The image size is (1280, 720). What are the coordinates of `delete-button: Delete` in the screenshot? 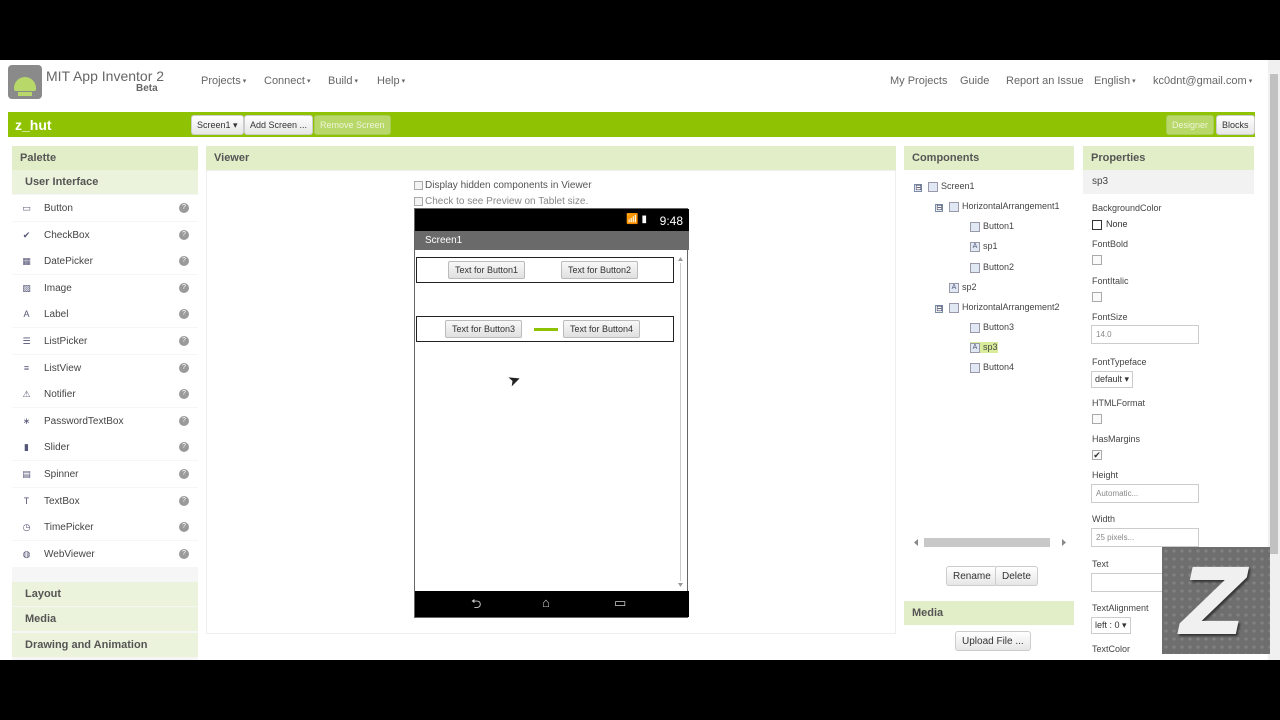 It's located at (1016, 576).